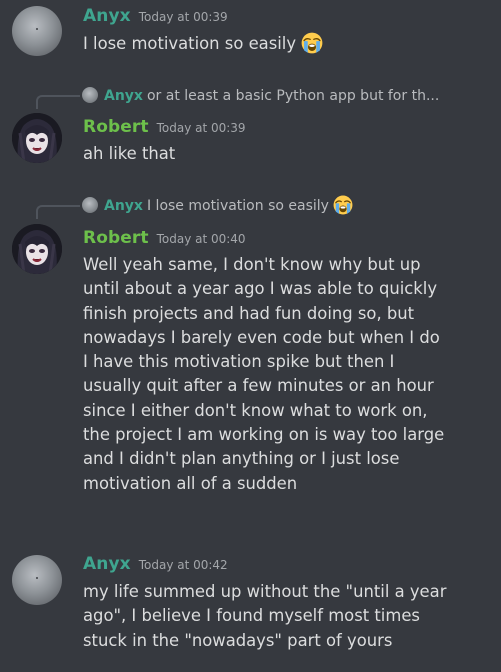 This screenshot has height=672, width=501. I want to click on message-line: ah like that, so click(129, 153).